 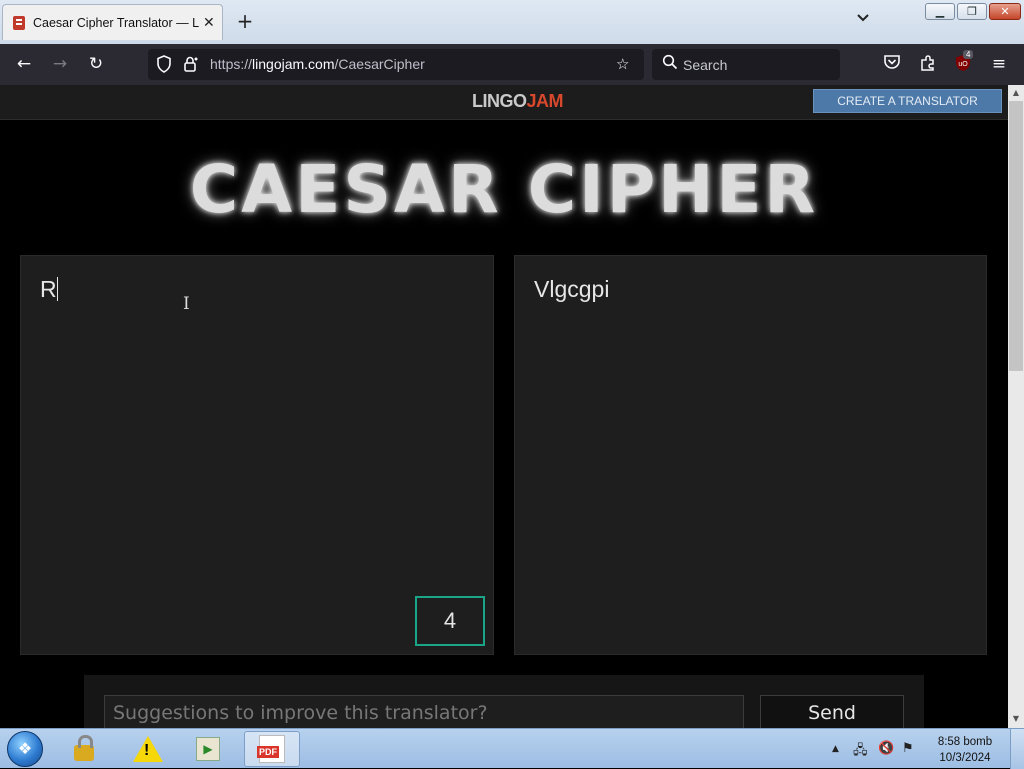 What do you see at coordinates (1016, 92) in the screenshot?
I see `scroll-up-arrow-icon: ▲` at bounding box center [1016, 92].